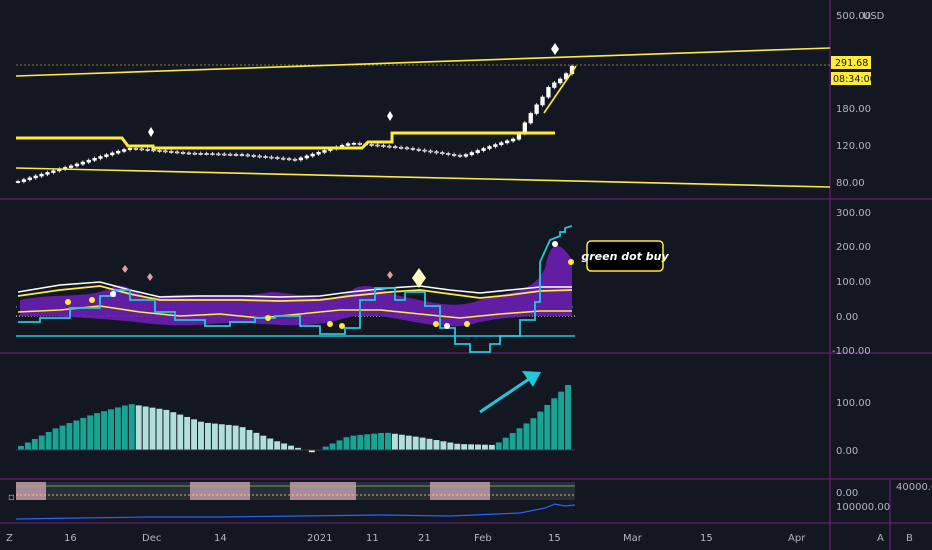 The image size is (932, 550). Describe the element at coordinates (853, 146) in the screenshot. I see `price-tick: 120.00` at that location.